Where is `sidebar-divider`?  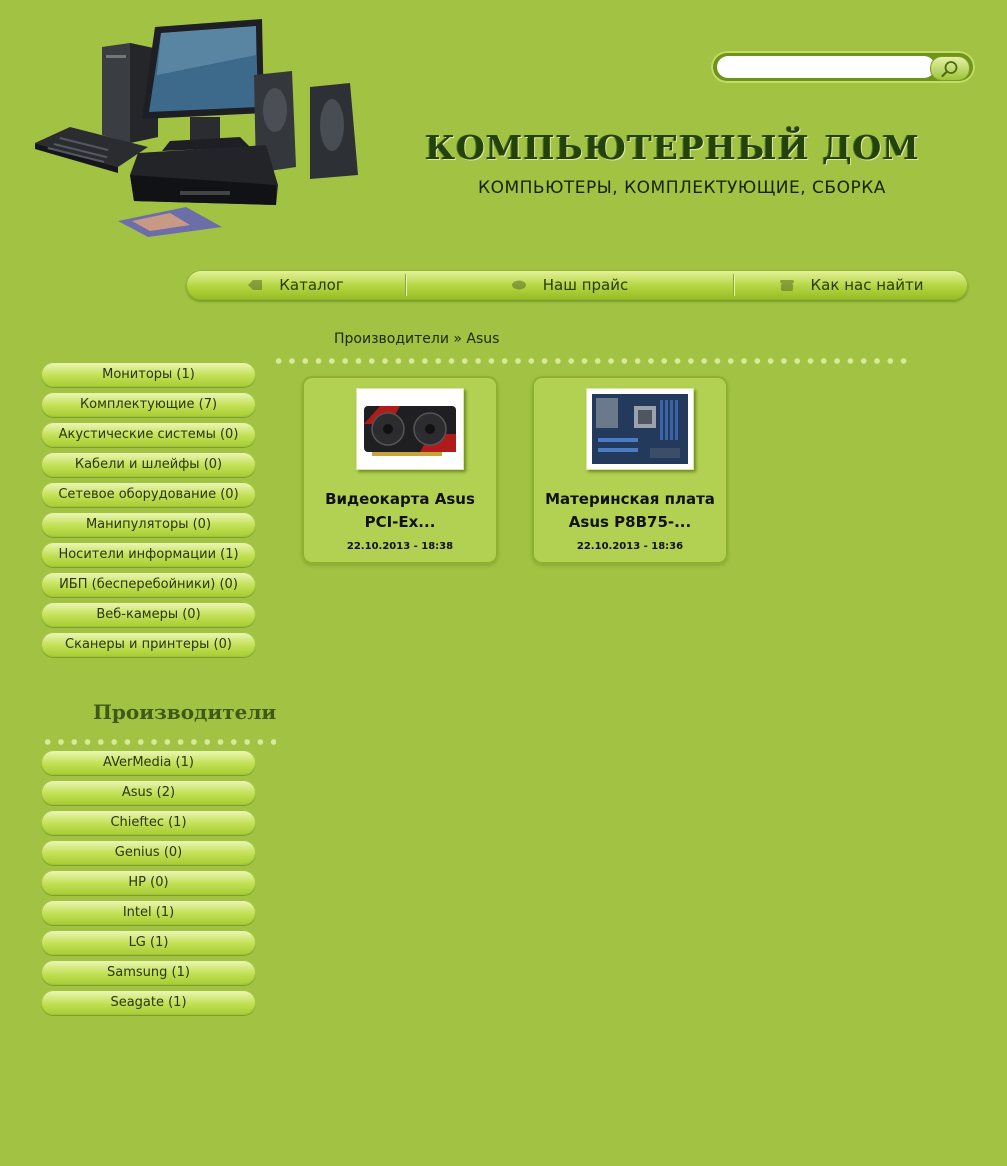
sidebar-divider is located at coordinates (158, 742).